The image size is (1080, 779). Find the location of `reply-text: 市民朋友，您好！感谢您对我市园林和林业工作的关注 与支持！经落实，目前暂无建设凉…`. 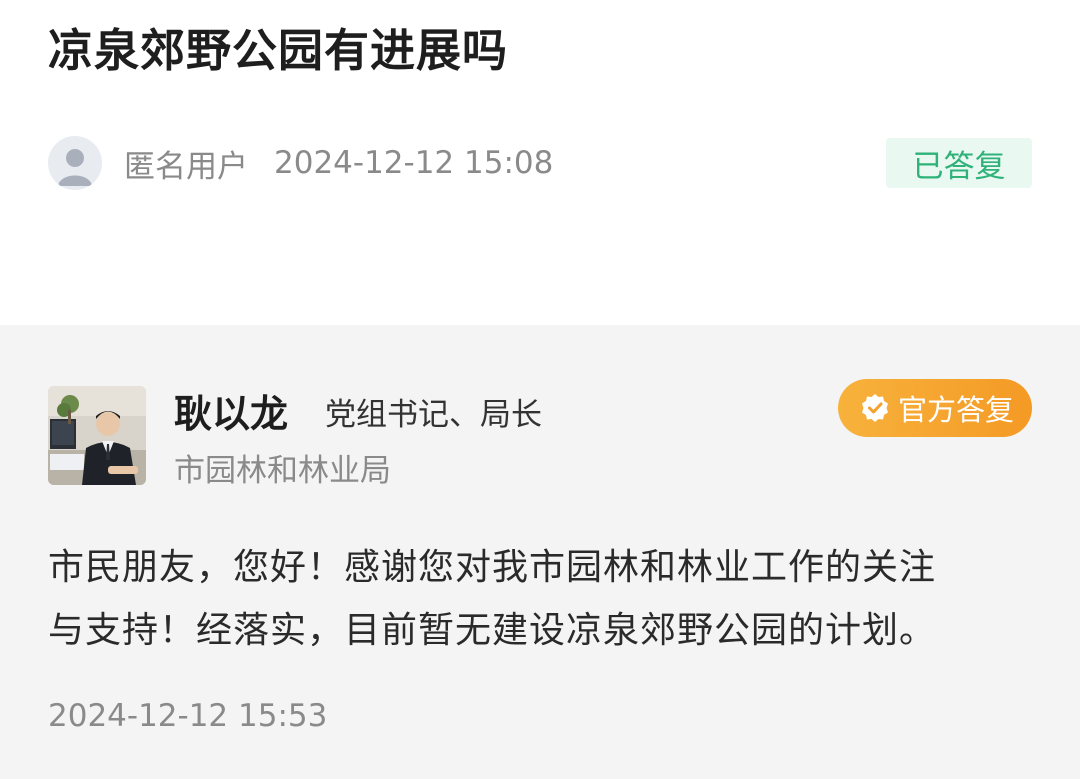

reply-text: 市民朋友，您好！感谢您对我市园林和林业工作的关注 与支持！经落实，目前暂无建设凉… is located at coordinates (543, 599).